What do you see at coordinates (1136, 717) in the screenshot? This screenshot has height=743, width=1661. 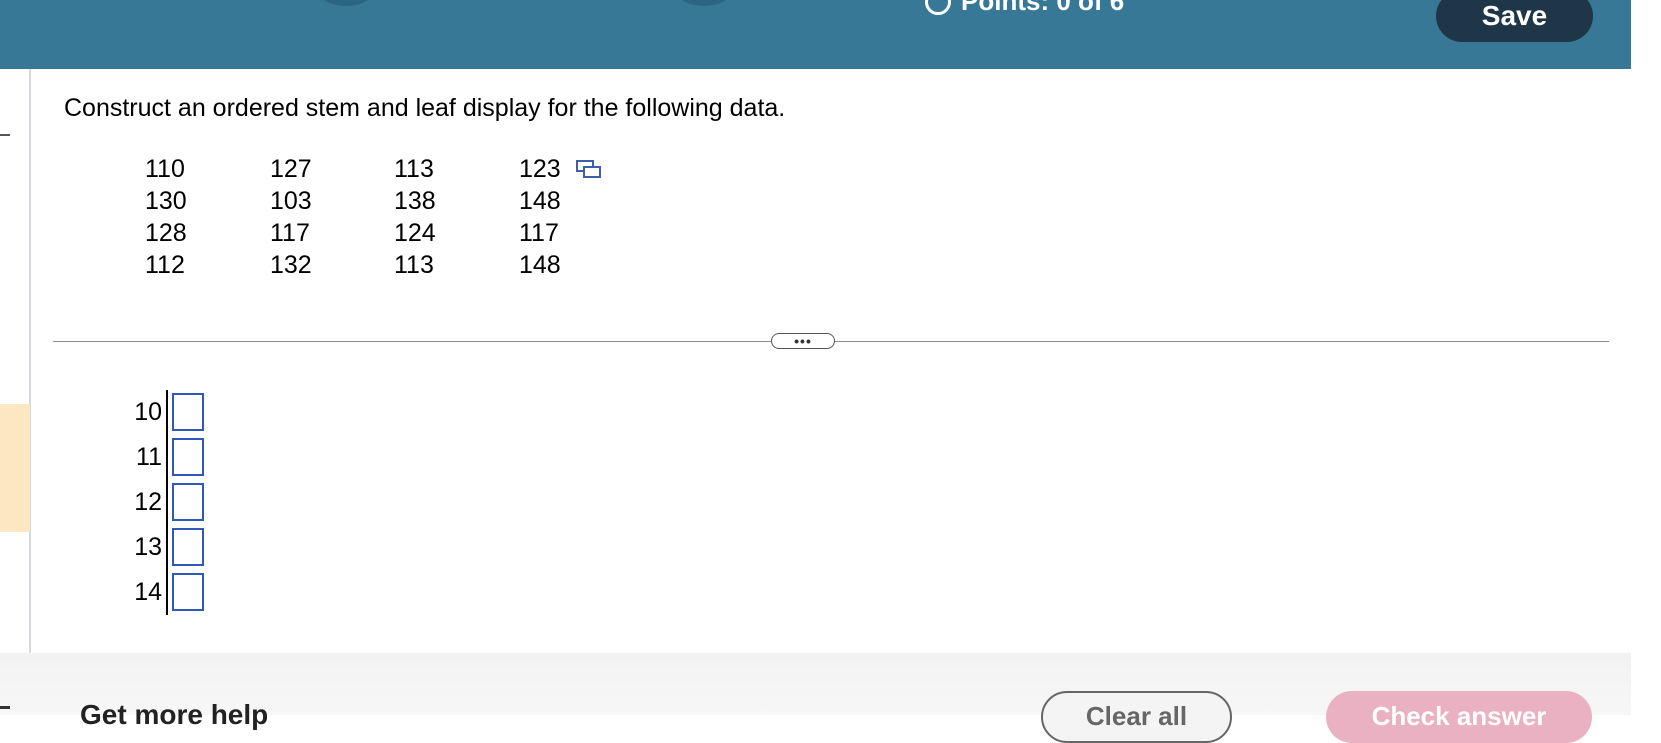 I see `clear-all-button: Clear all` at bounding box center [1136, 717].